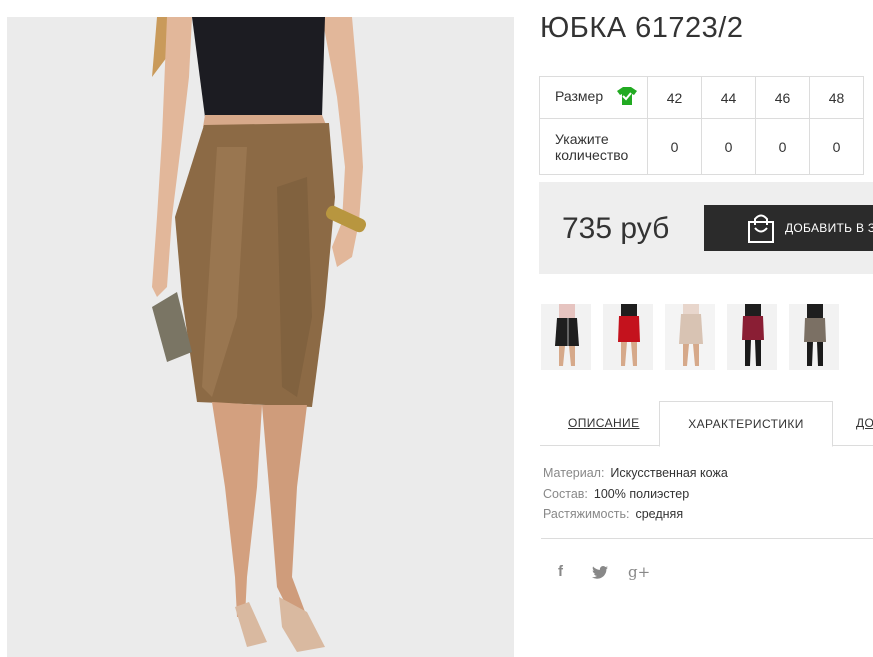 The height and width of the screenshot is (657, 873). Describe the element at coordinates (627, 97) in the screenshot. I see `shirt-check-icon` at that location.